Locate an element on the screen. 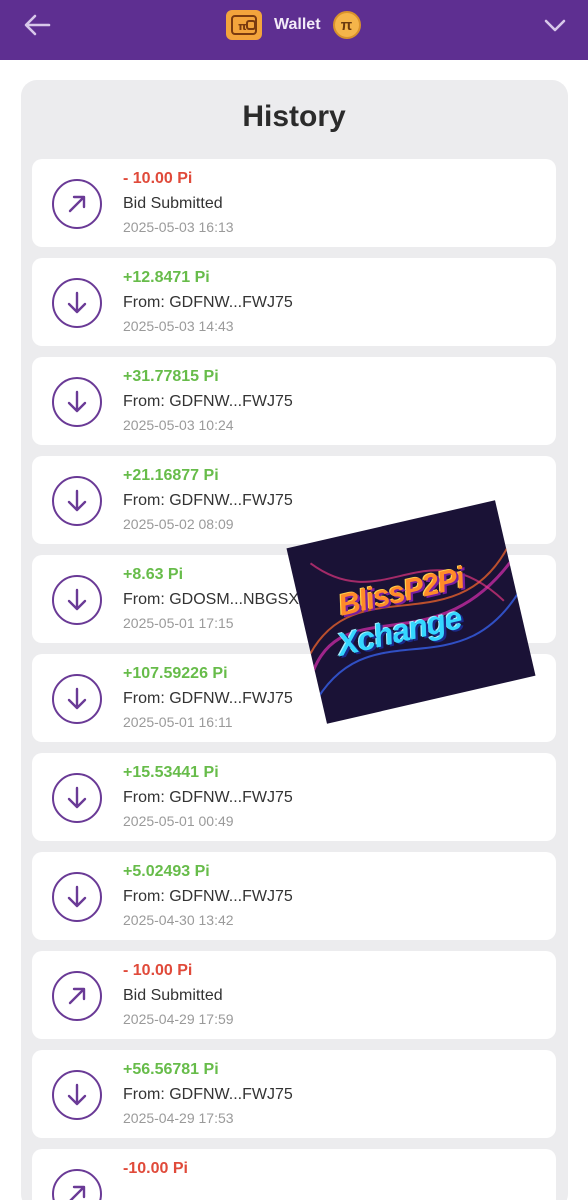  back-button is located at coordinates (37, 25).